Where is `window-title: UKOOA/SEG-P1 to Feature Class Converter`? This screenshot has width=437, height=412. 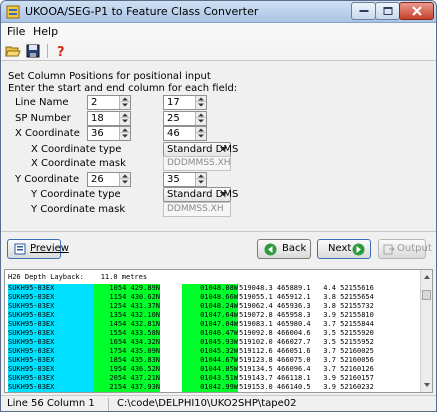
window-title: UKOOA/SEG-P1 to Feature Class Converter is located at coordinates (142, 11).